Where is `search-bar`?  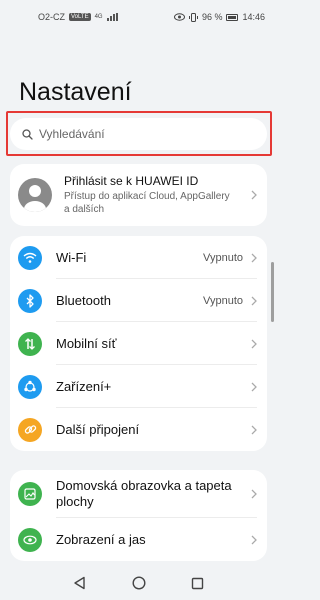
search-bar is located at coordinates (138, 134).